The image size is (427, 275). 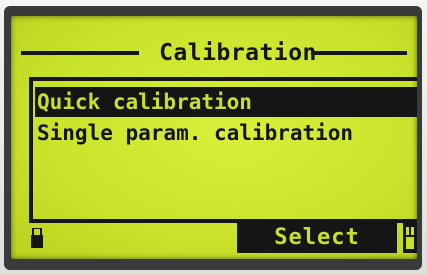 I want to click on menu-item-single-param-calibration: Single param. calibration, so click(x=194, y=133).